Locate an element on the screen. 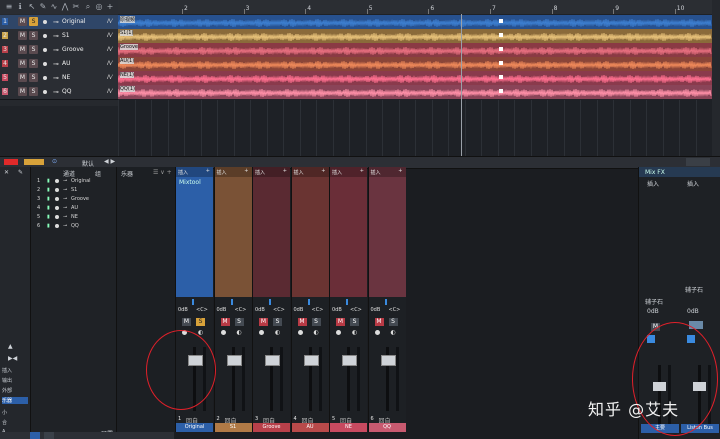  listen-bus-send: 辅子石 is located at coordinates (694, 289).